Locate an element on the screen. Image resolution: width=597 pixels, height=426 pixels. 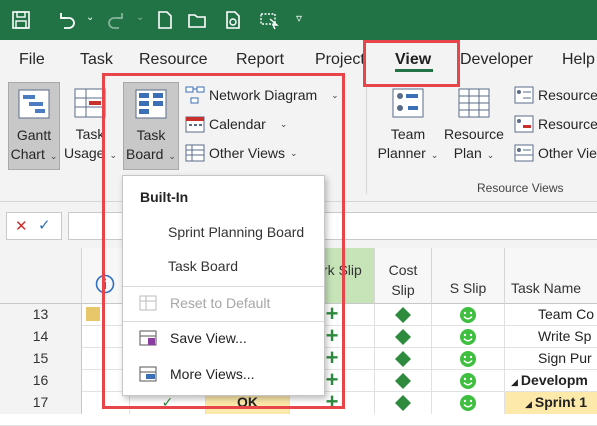
resource-plan-label-1: Resource is located at coordinates (474, 134).